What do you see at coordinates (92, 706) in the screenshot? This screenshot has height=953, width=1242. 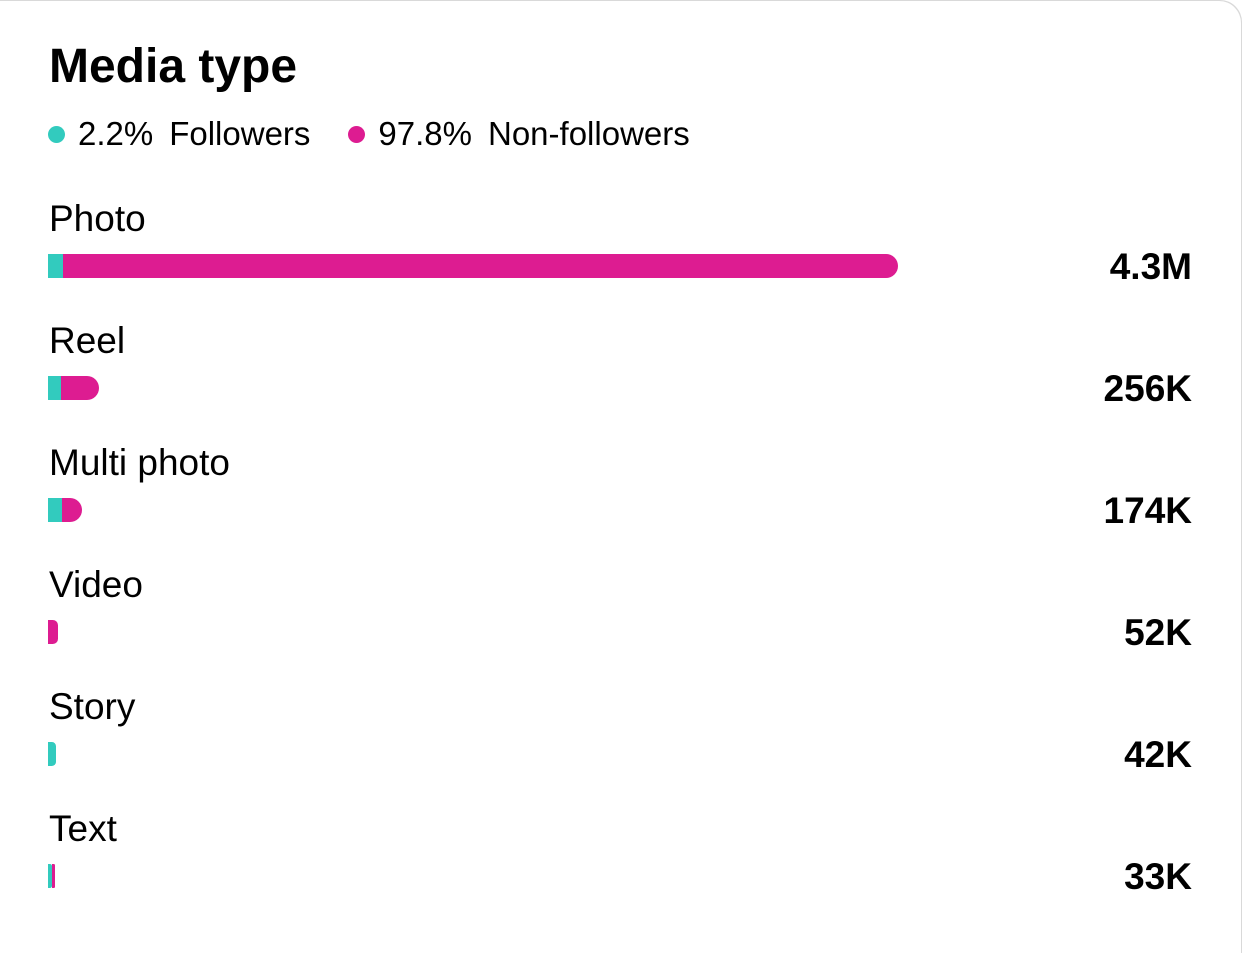 I see `category-label: Story` at bounding box center [92, 706].